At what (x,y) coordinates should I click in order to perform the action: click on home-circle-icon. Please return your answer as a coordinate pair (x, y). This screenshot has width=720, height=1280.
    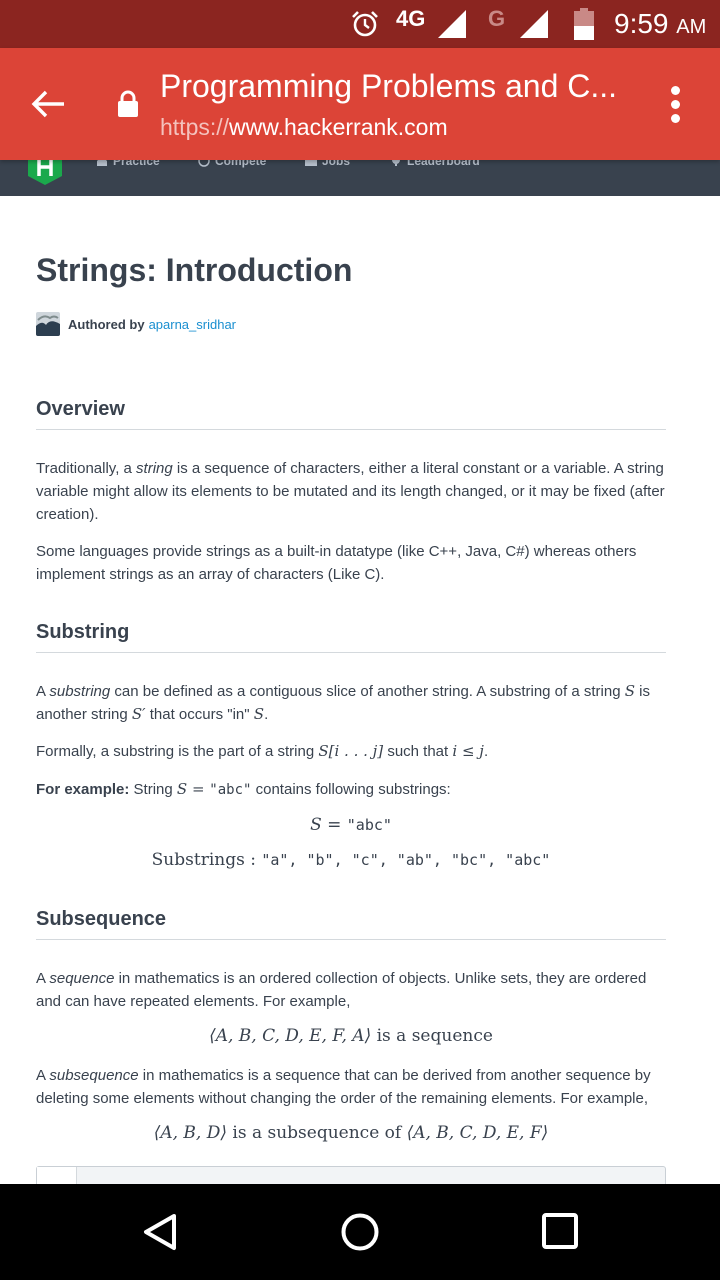
    Looking at the image, I should click on (360, 1232).